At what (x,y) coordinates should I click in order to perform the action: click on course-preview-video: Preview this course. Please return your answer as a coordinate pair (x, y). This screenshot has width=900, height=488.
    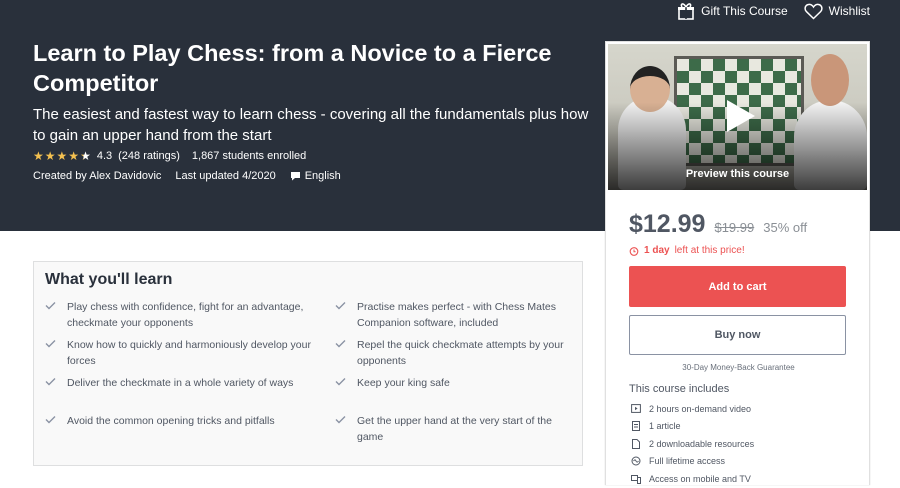
    Looking at the image, I should click on (737, 117).